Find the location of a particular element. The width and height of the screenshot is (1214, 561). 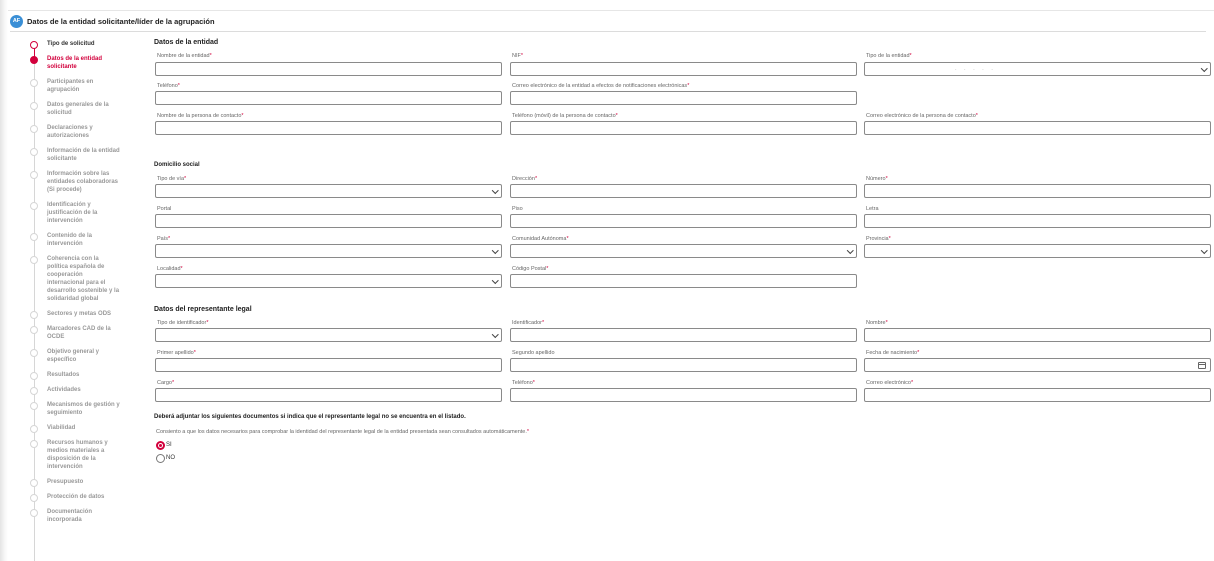

letra-input is located at coordinates (1037, 221).